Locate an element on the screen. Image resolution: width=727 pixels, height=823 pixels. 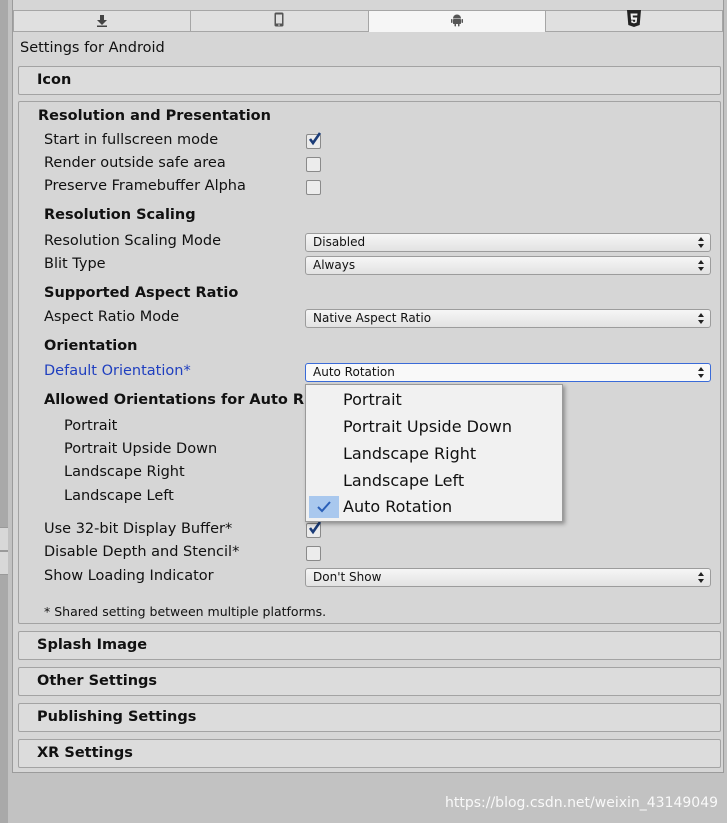
safe-area-label: Render outside safe area is located at coordinates (135, 163).